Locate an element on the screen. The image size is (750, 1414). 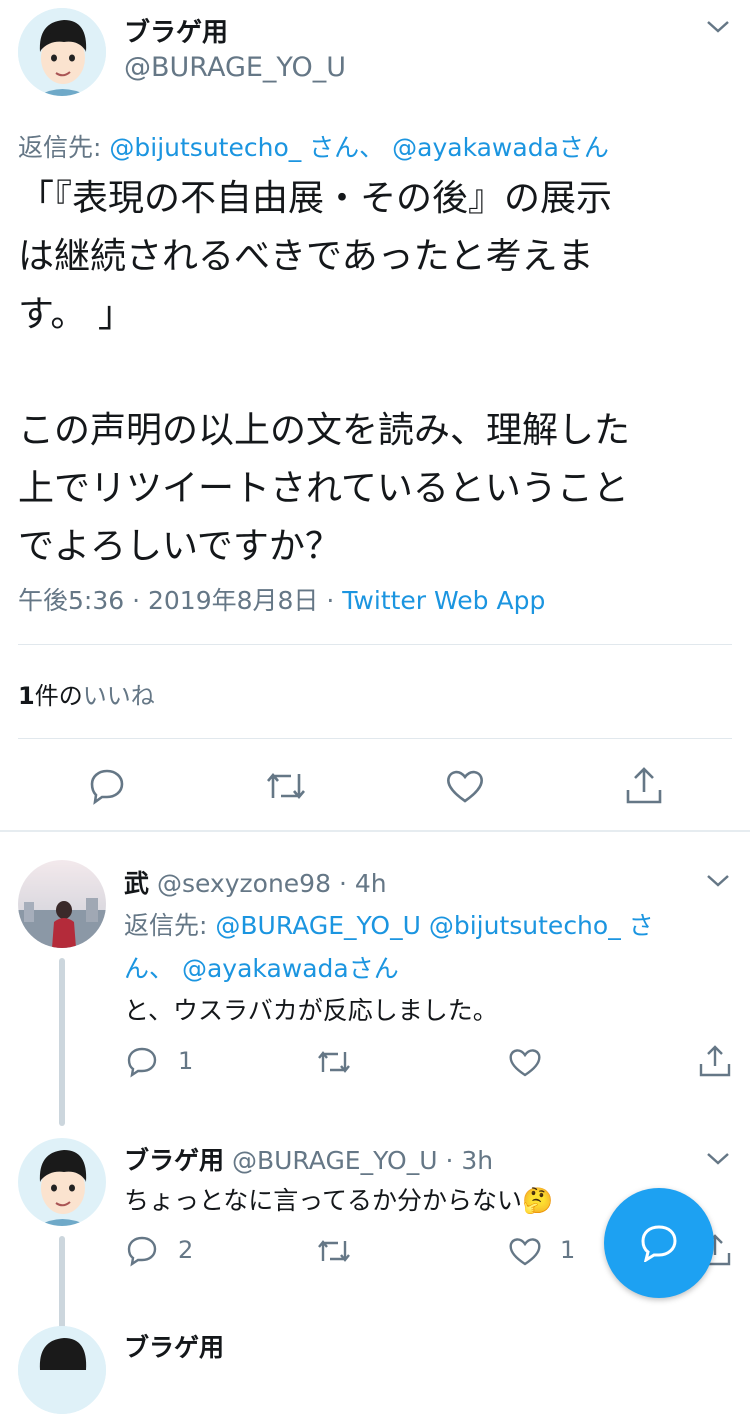
tweet-text: と、ウスラバカが反応しました。 is located at coordinates (311, 1010).